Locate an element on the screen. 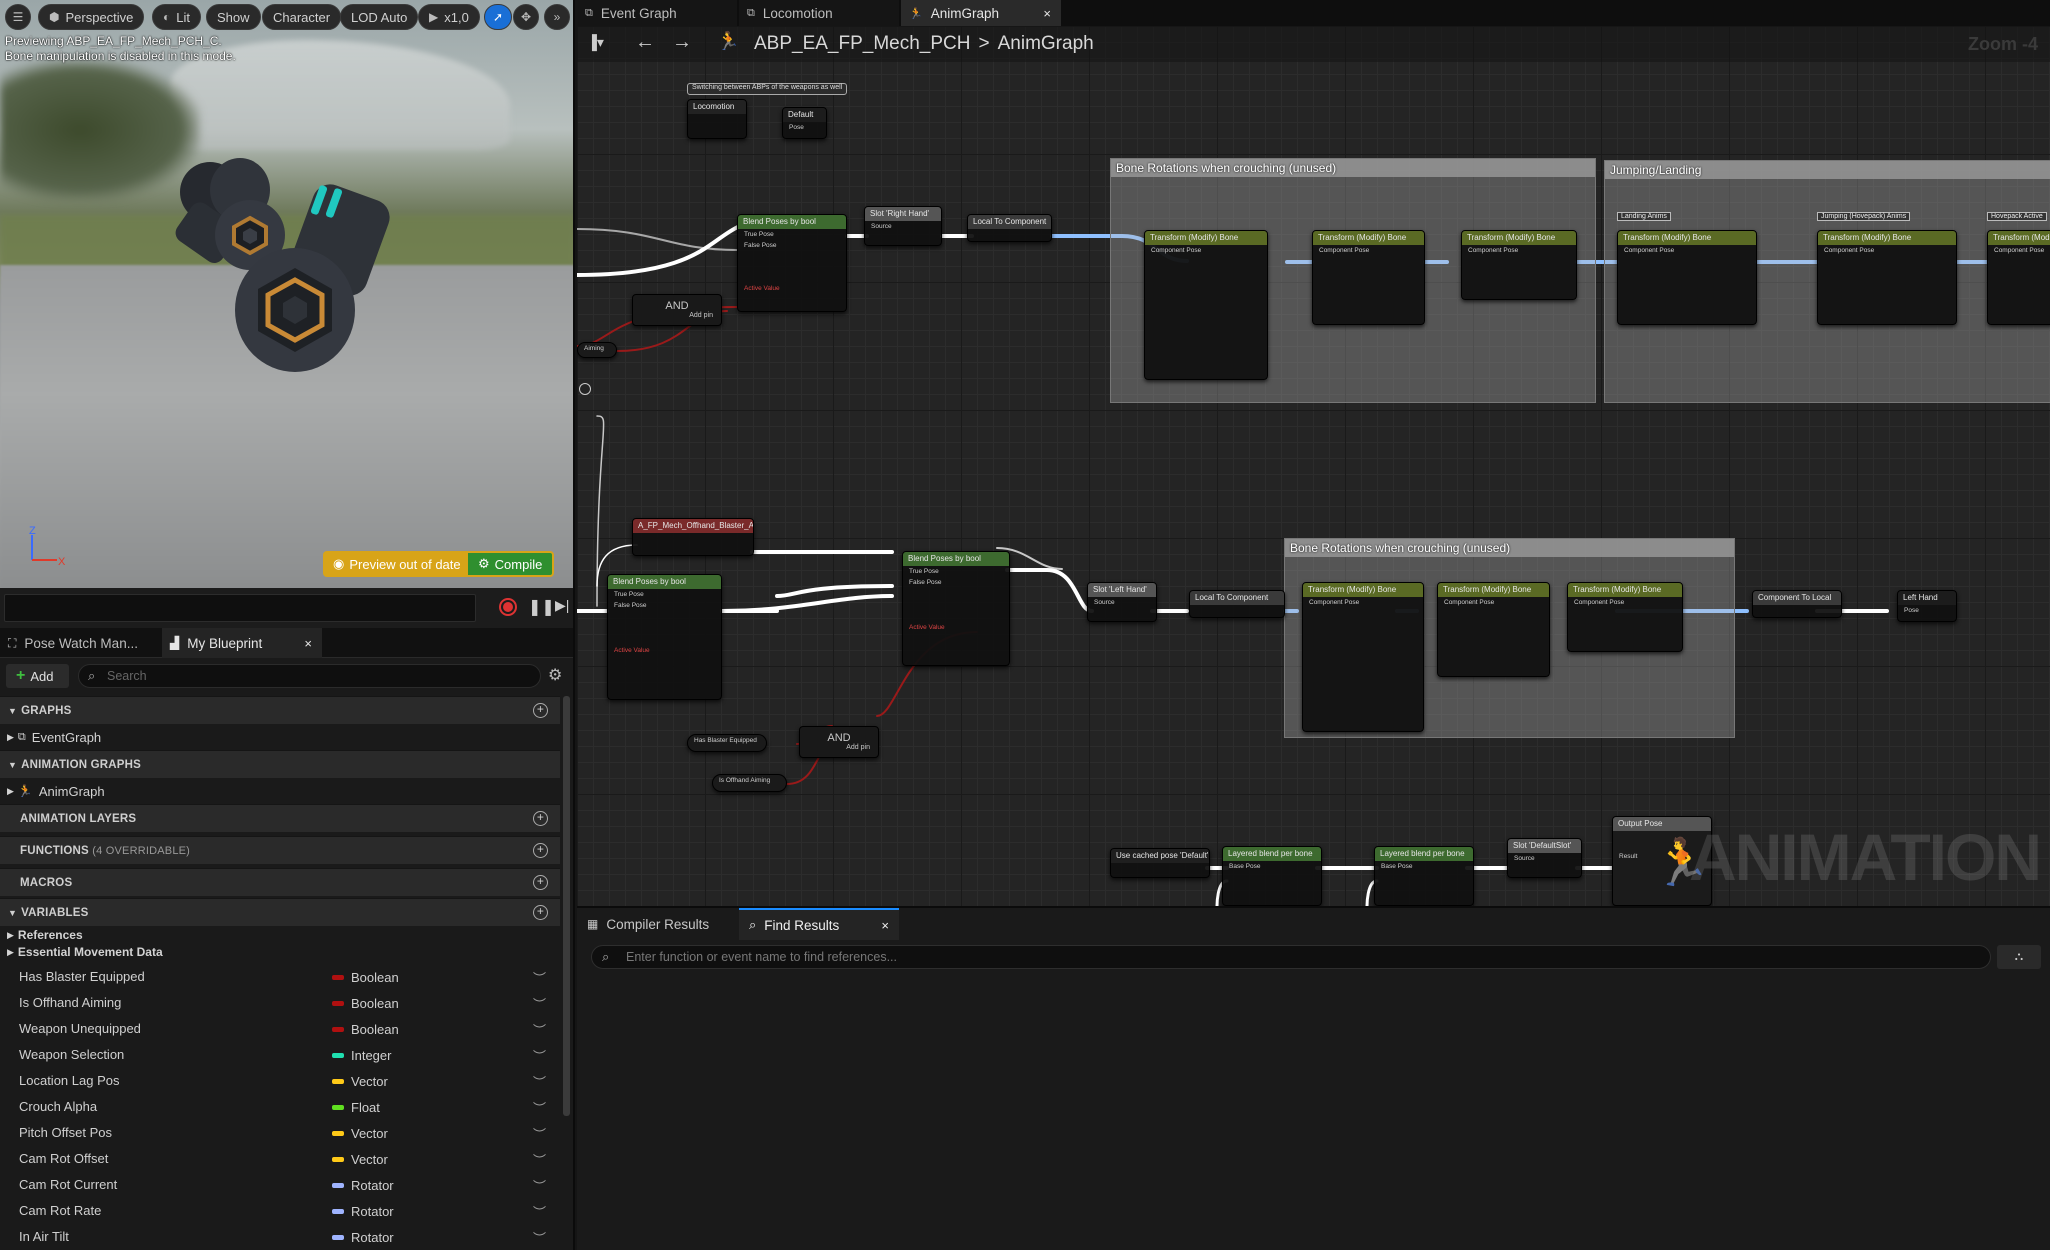  add-layer-icon: + is located at coordinates (540, 818).